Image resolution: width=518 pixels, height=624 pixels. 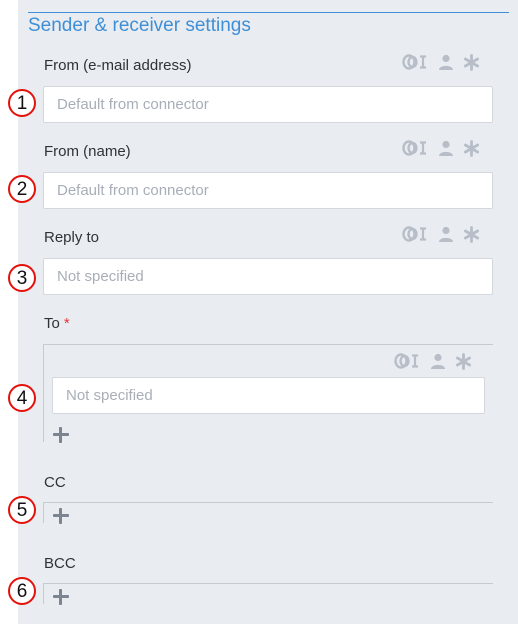 What do you see at coordinates (60, 563) in the screenshot?
I see `bcc-label: BCC` at bounding box center [60, 563].